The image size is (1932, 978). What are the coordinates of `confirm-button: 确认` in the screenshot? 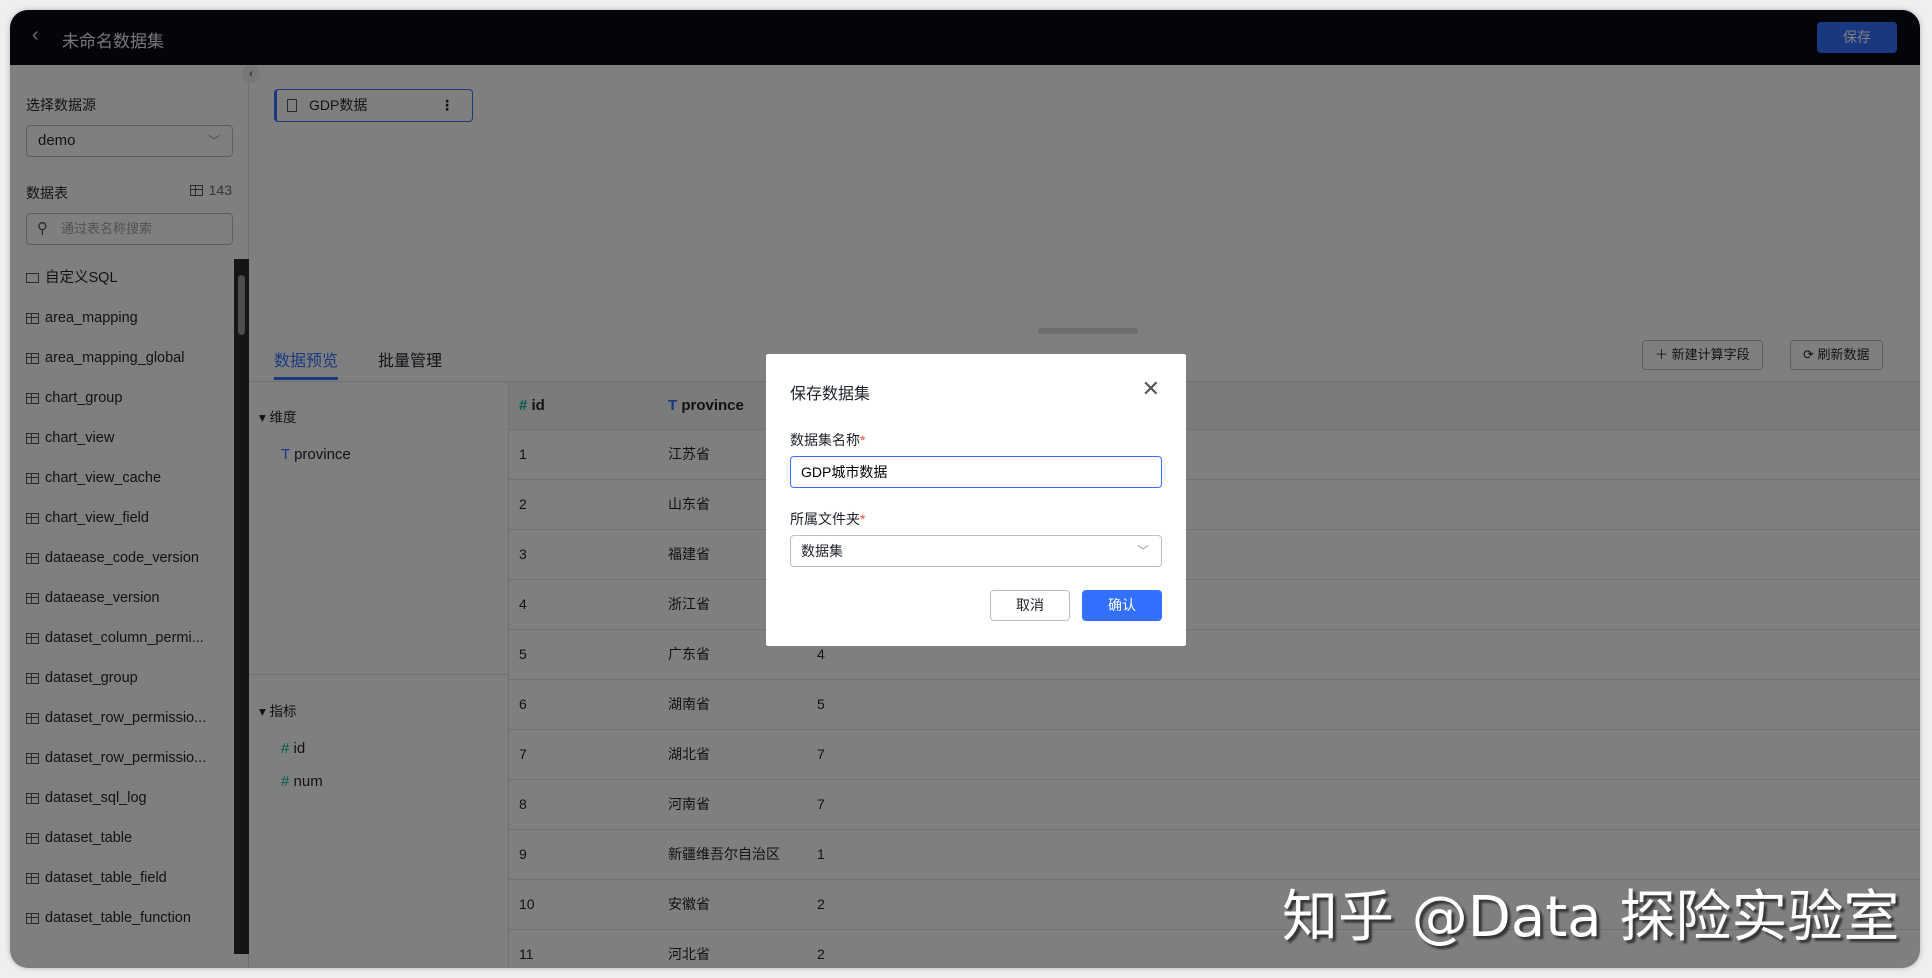 It's located at (1122, 605).